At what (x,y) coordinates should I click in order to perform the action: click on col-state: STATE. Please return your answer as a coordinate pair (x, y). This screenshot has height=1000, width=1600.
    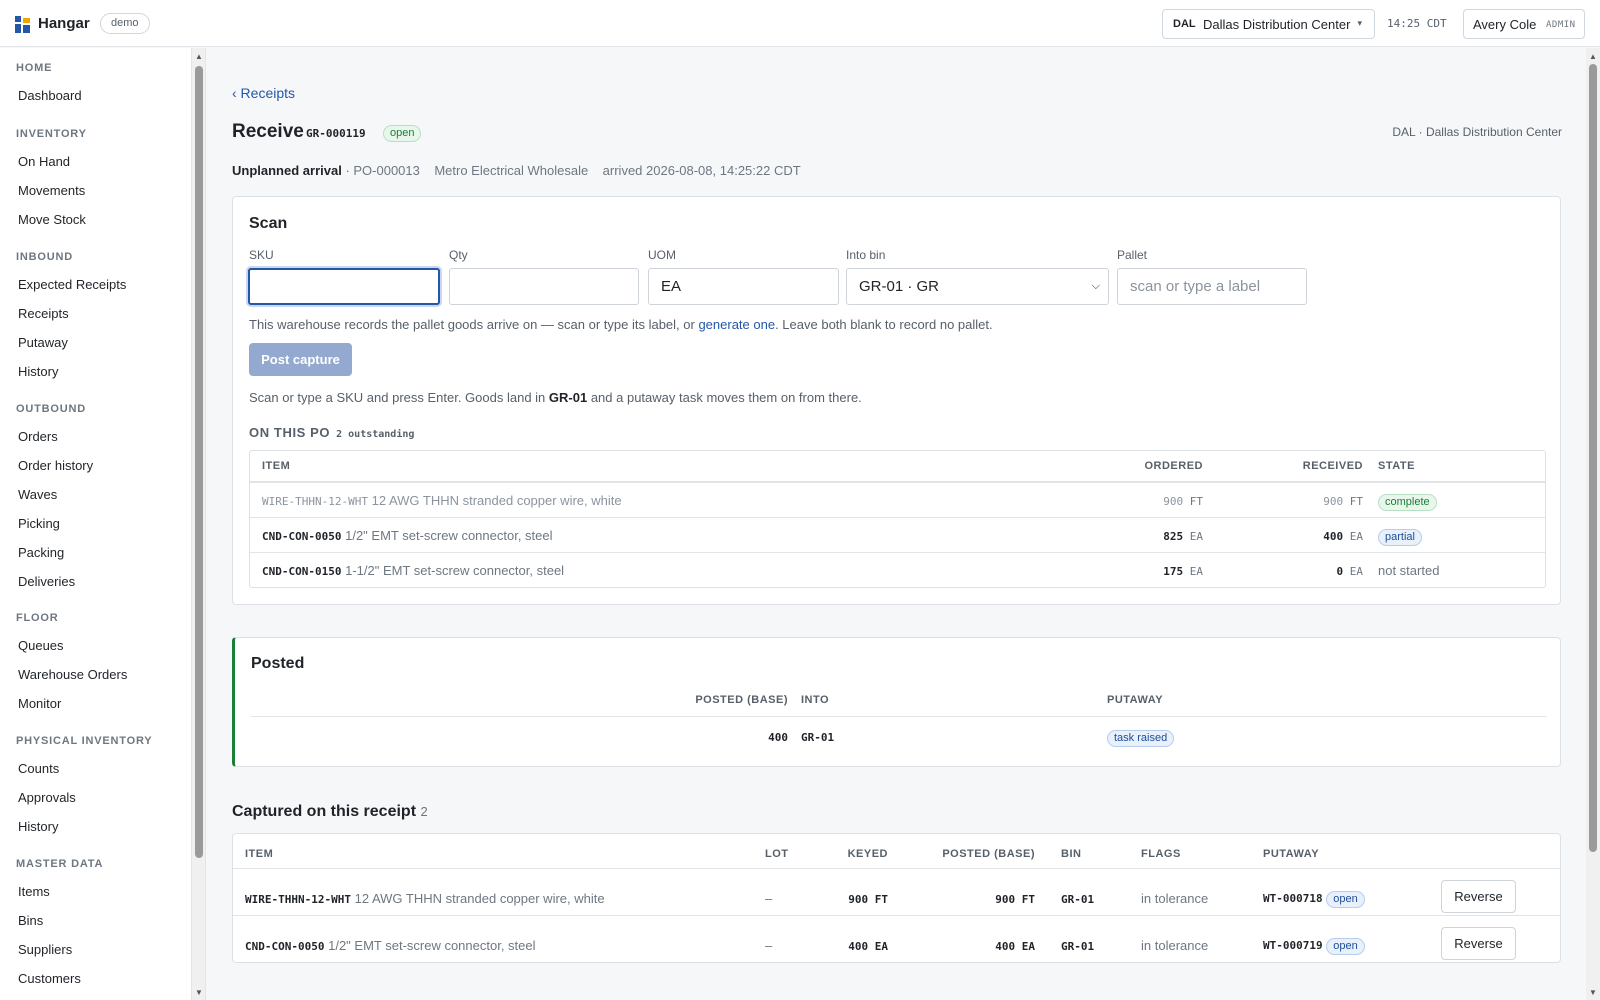
    Looking at the image, I should click on (1396, 466).